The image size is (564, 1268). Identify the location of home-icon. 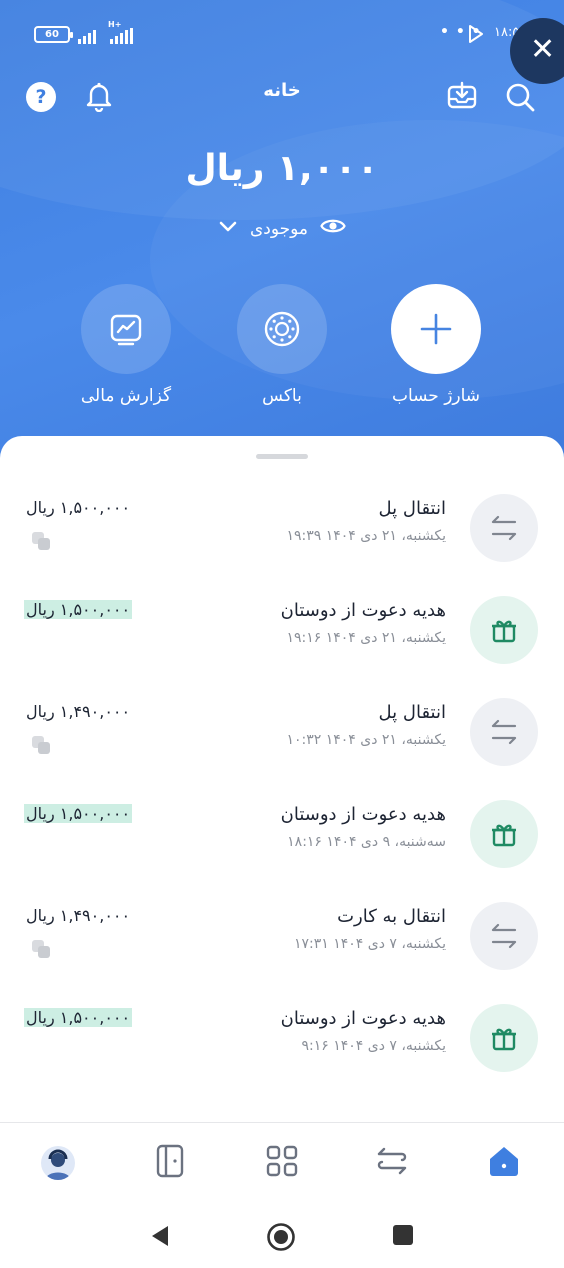
(504, 1163).